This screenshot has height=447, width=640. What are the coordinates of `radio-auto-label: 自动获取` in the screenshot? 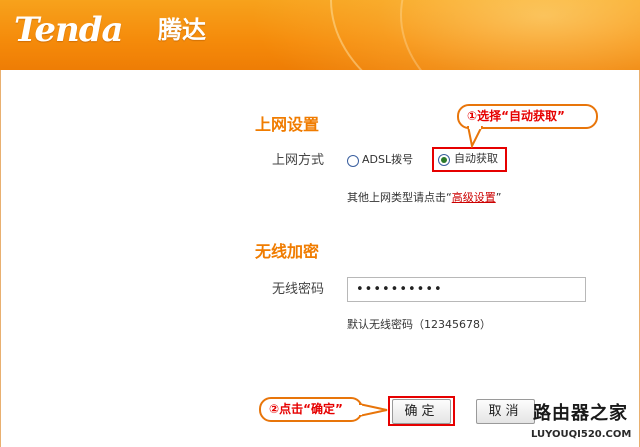 It's located at (476, 159).